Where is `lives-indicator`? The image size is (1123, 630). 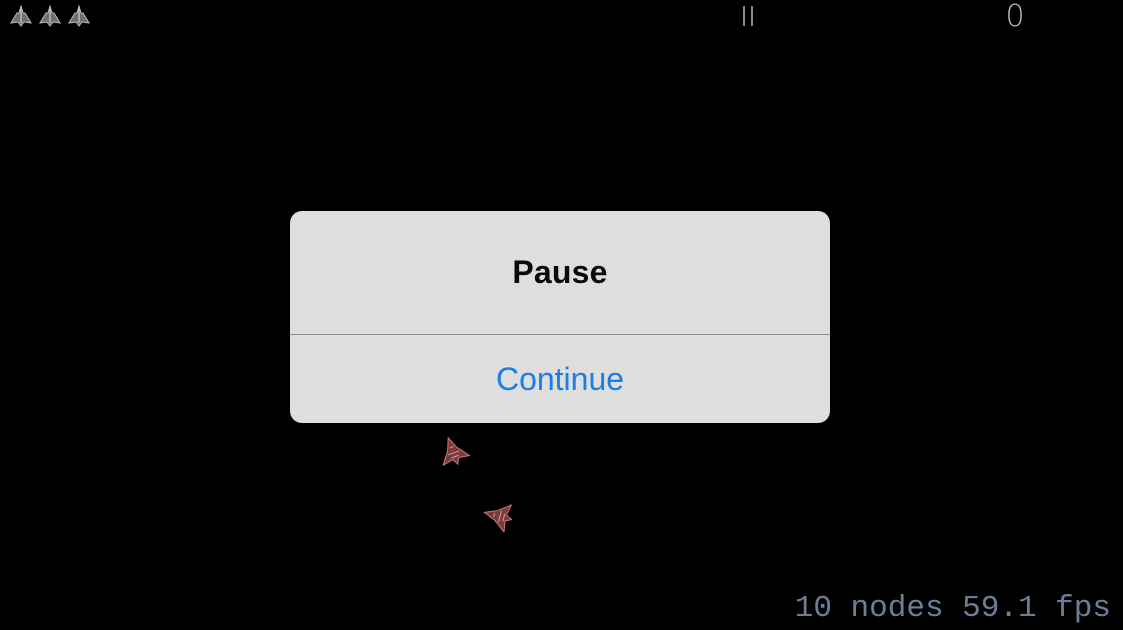
lives-indicator is located at coordinates (50, 16).